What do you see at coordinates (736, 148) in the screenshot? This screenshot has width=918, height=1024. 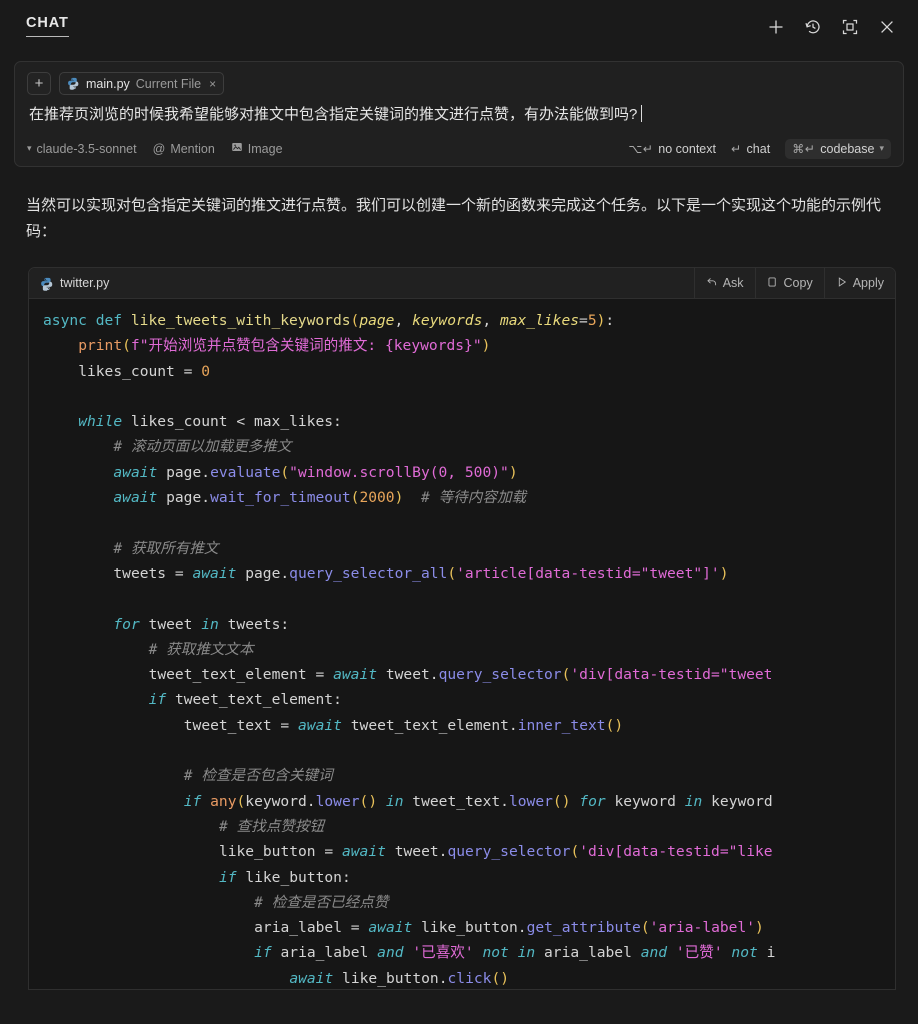 I see `chat-shortcut: ↵` at bounding box center [736, 148].